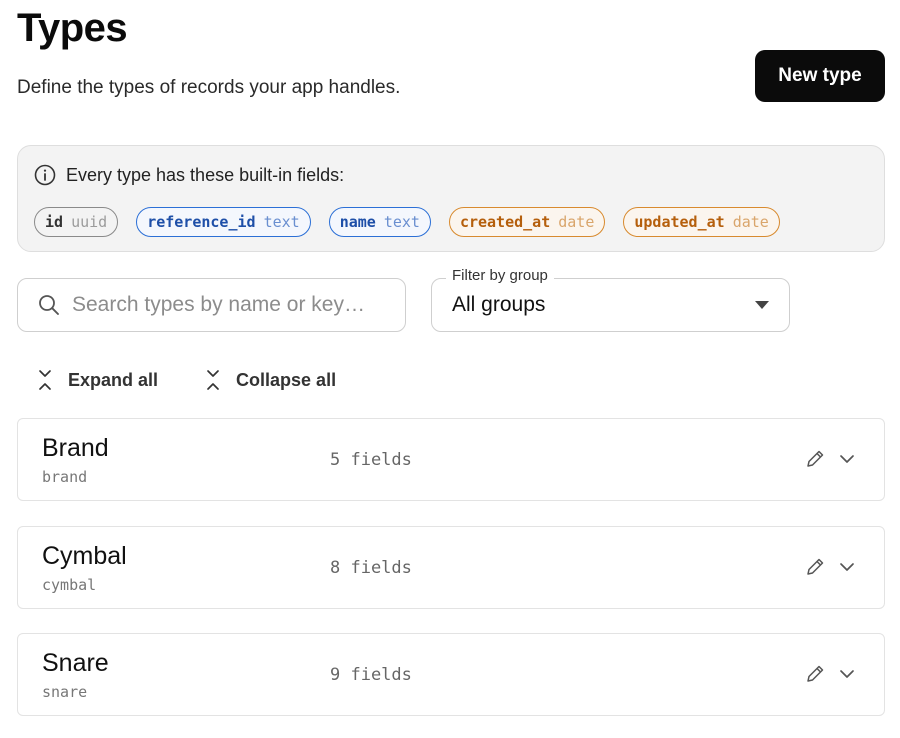  I want to click on expand-icon, so click(45, 380).